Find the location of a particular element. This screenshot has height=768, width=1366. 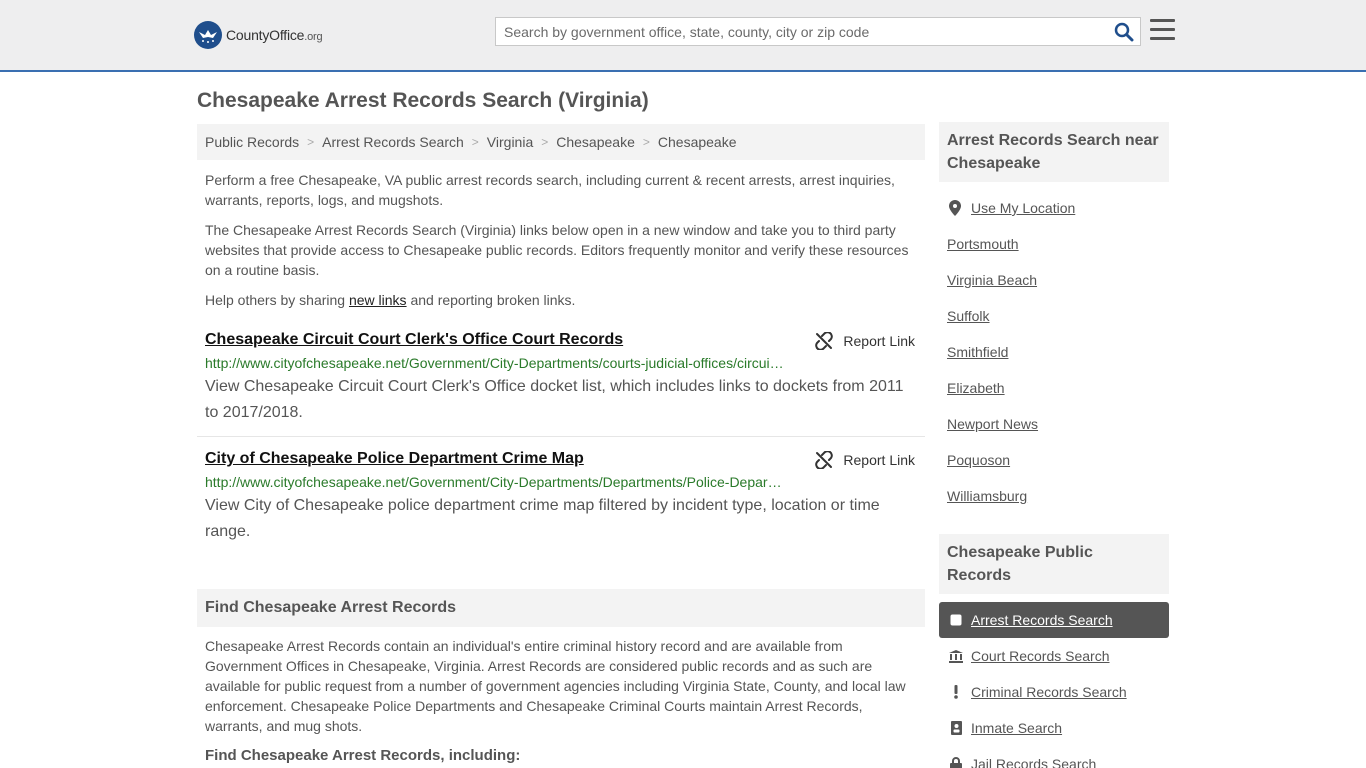

nearby-item: Smithfield is located at coordinates (1054, 352).